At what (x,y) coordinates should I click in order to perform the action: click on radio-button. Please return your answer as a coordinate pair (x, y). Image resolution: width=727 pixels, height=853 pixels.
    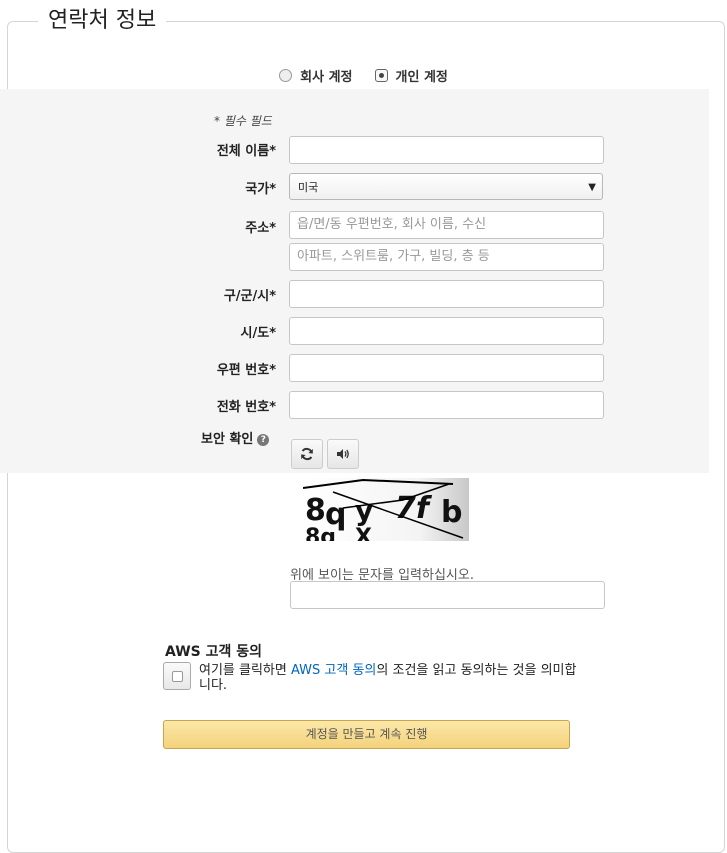
    Looking at the image, I should click on (286, 75).